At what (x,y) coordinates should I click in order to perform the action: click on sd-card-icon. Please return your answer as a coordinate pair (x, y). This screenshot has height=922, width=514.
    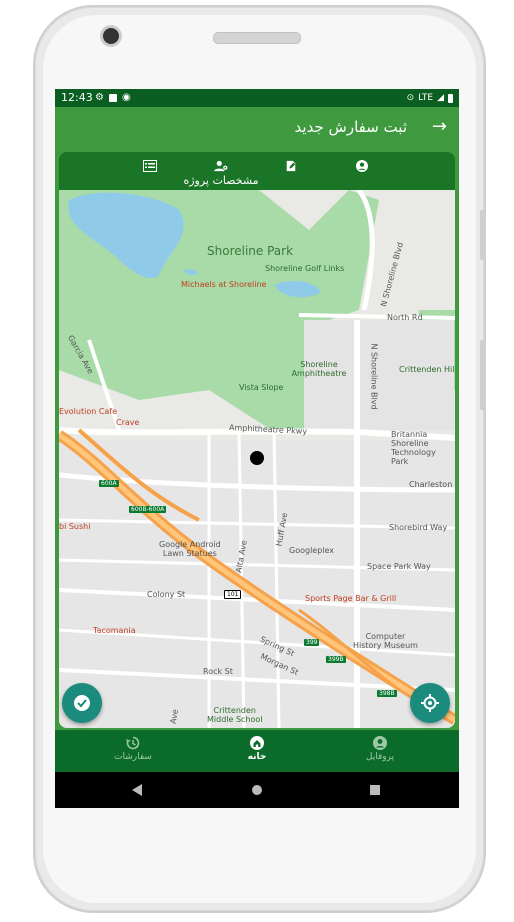
    Looking at the image, I should click on (112, 98).